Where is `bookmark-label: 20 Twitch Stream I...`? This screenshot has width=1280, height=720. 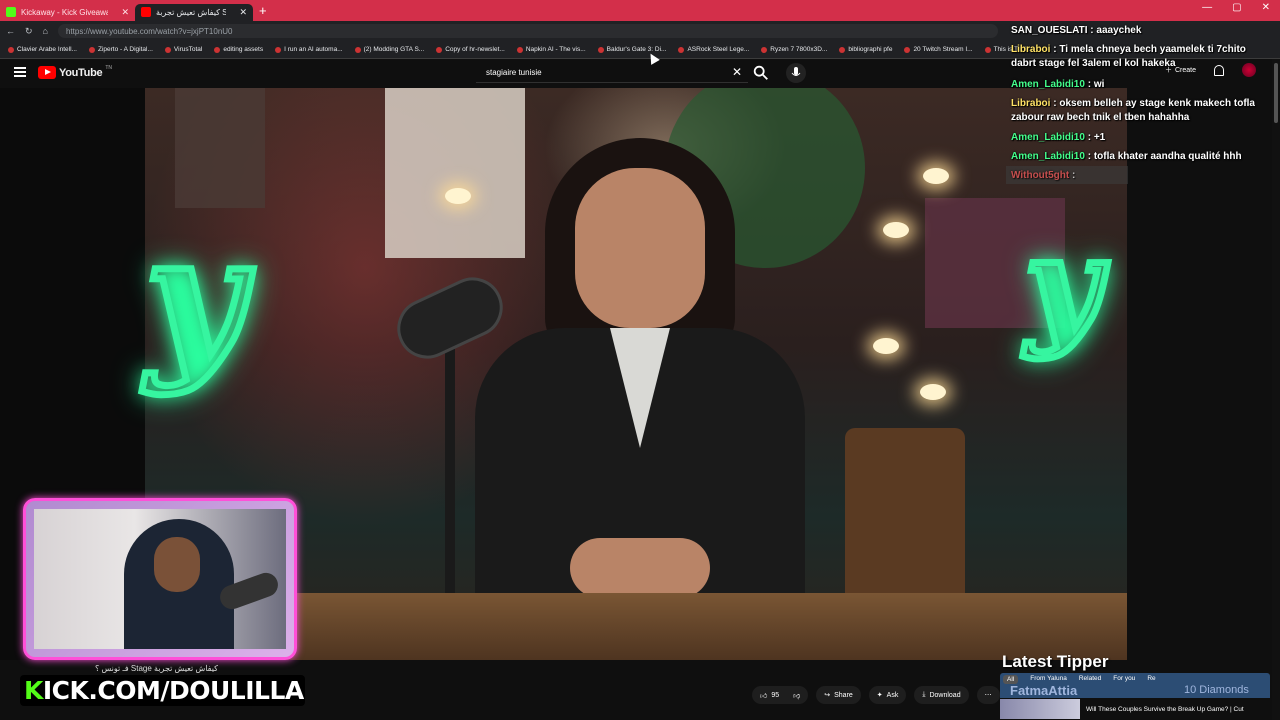 bookmark-label: 20 Twitch Stream I... is located at coordinates (943, 49).